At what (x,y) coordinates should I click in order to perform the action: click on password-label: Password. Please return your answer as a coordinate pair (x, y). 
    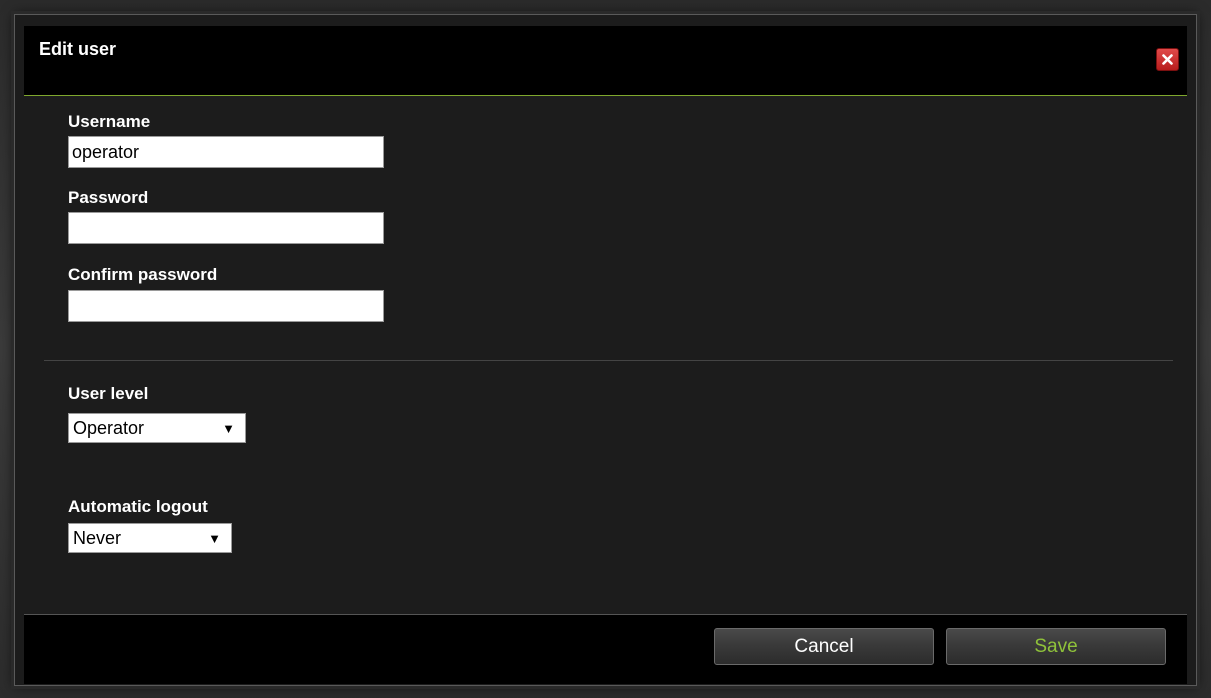
    Looking at the image, I should click on (108, 197).